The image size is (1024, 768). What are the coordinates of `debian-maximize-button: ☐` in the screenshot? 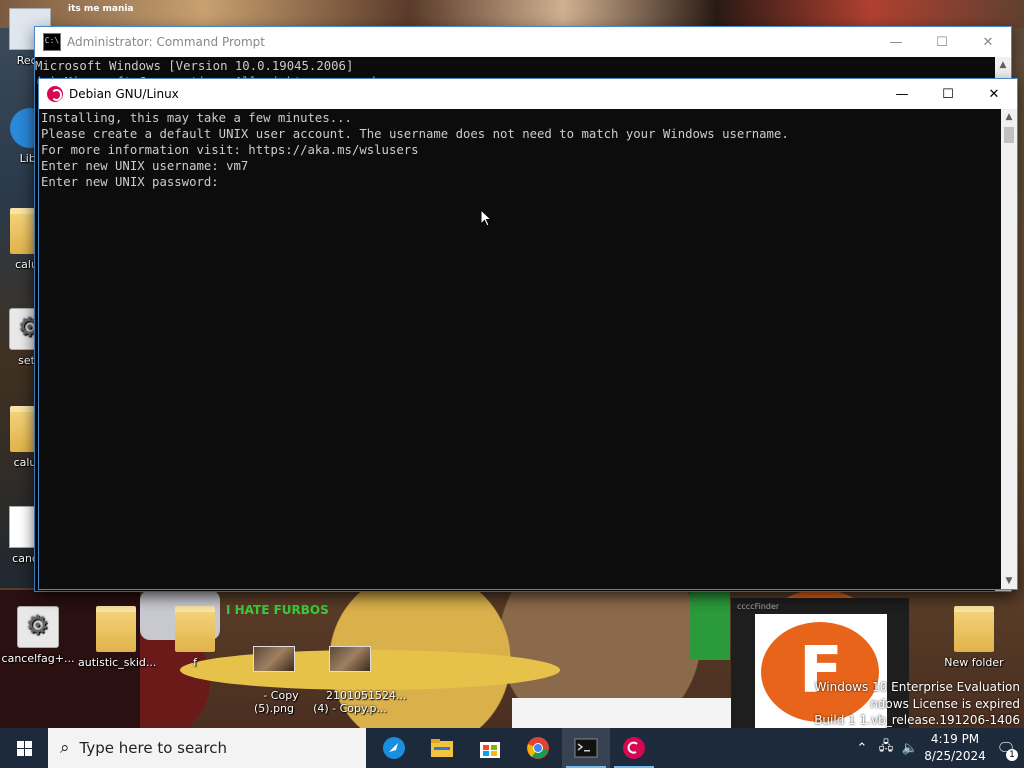 It's located at (948, 94).